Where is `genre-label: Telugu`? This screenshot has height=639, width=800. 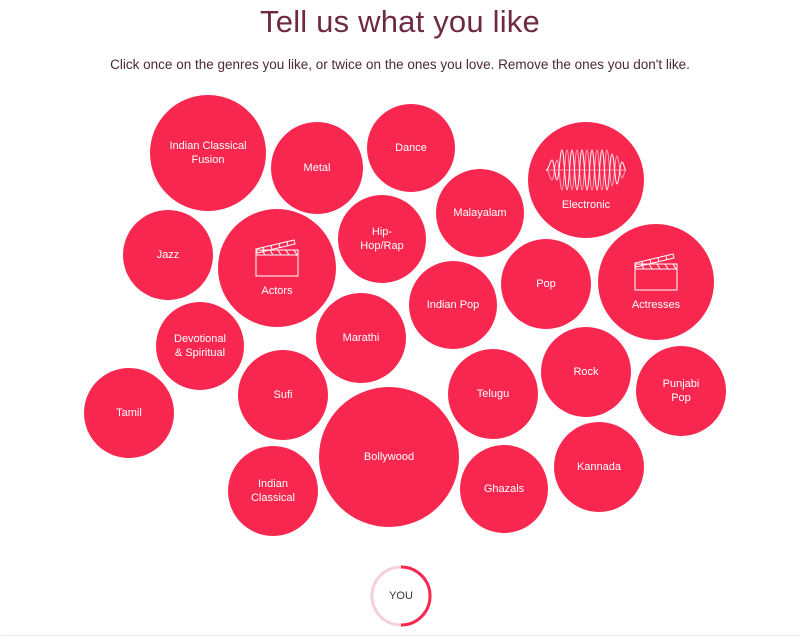 genre-label: Telugu is located at coordinates (493, 394).